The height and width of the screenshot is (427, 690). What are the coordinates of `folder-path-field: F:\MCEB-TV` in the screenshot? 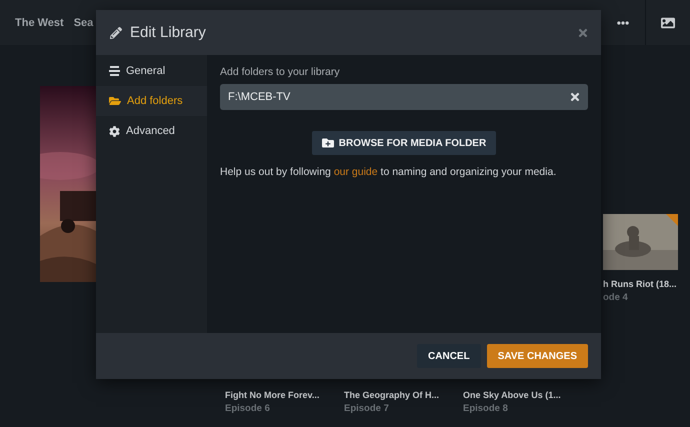 It's located at (404, 97).